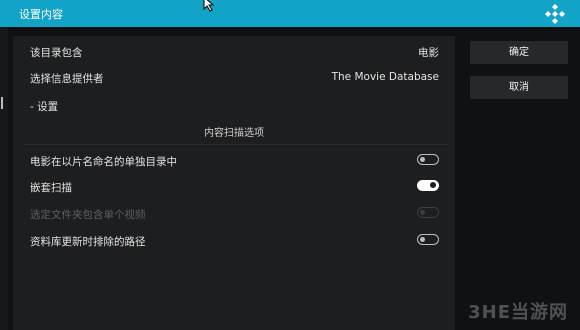 This screenshot has height=330, width=580. I want to click on row-dir-contains: 该目录包含 电影, so click(234, 51).